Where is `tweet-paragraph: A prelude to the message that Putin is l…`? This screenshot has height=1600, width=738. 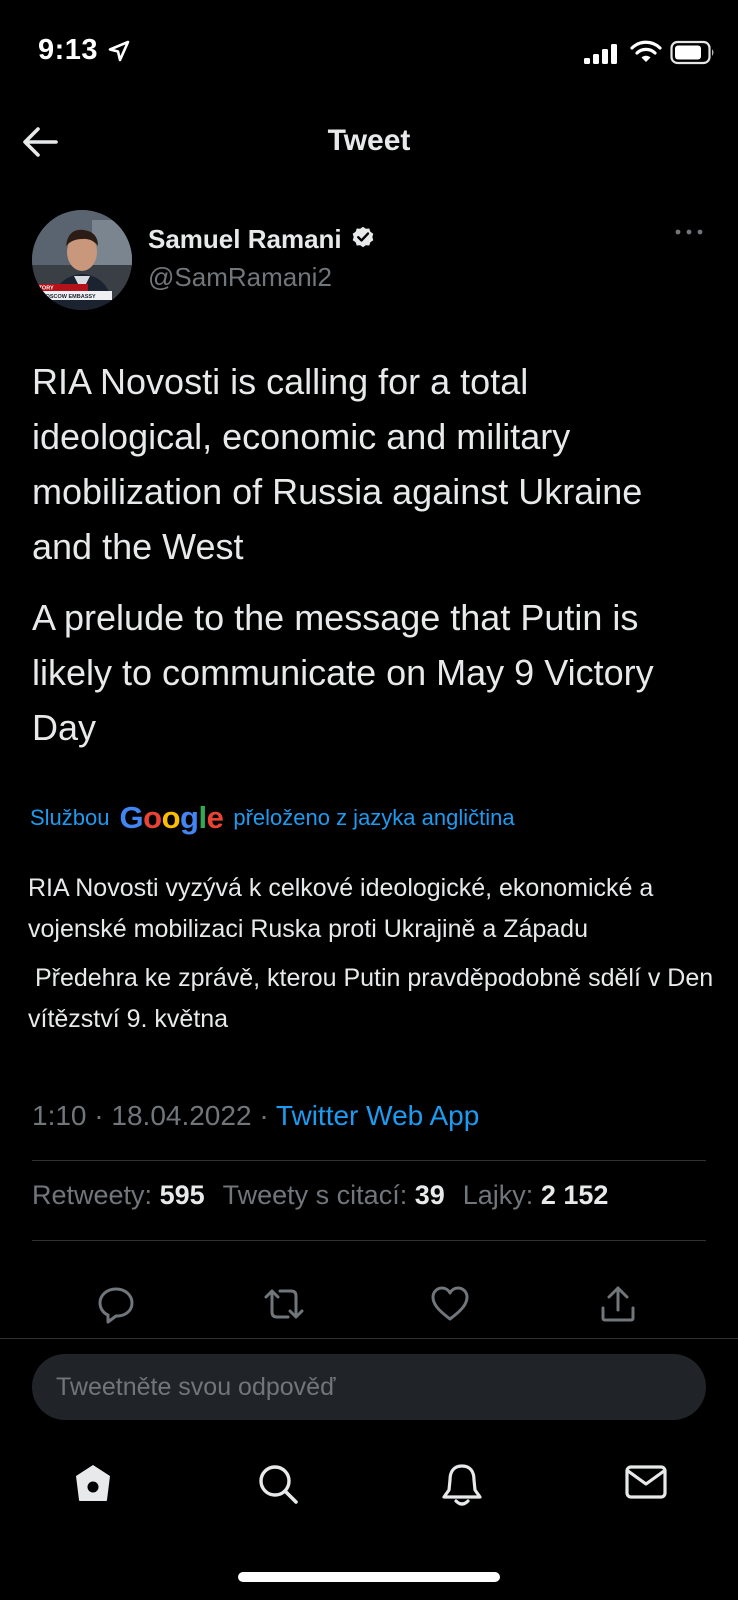
tweet-paragraph: A prelude to the message that Putin is l… is located at coordinates (343, 672).